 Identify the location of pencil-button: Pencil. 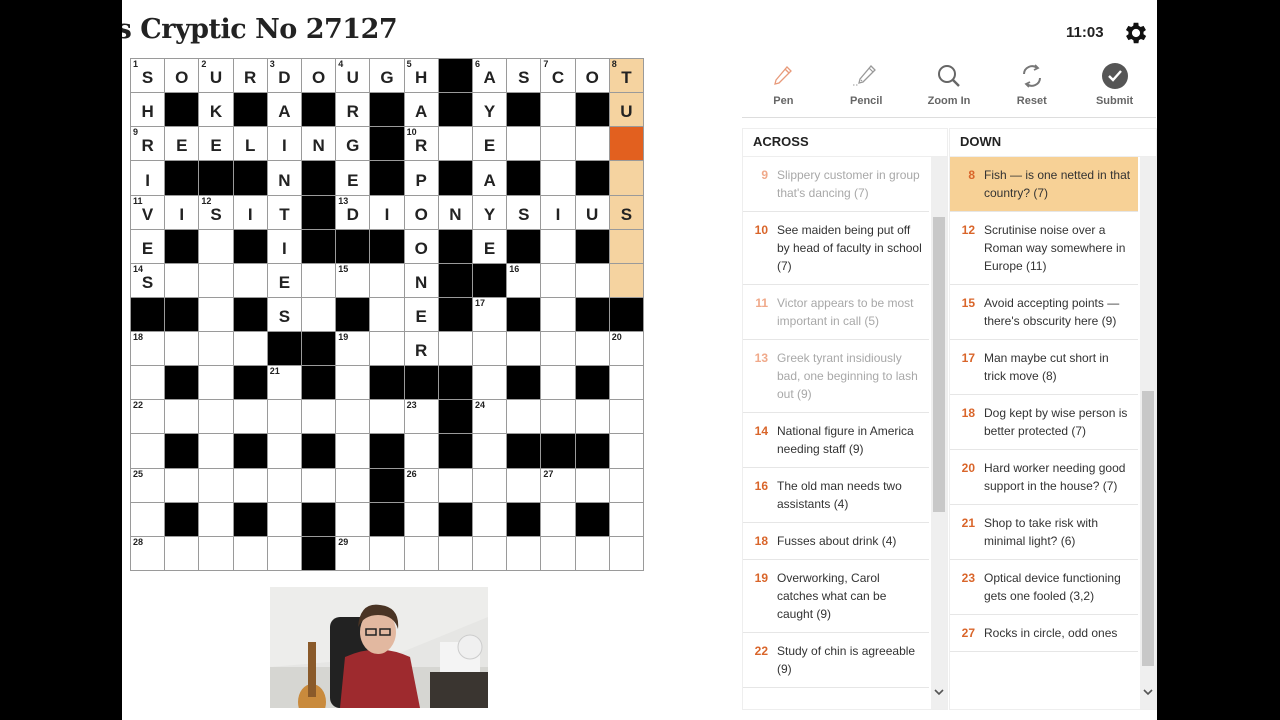
(866, 87).